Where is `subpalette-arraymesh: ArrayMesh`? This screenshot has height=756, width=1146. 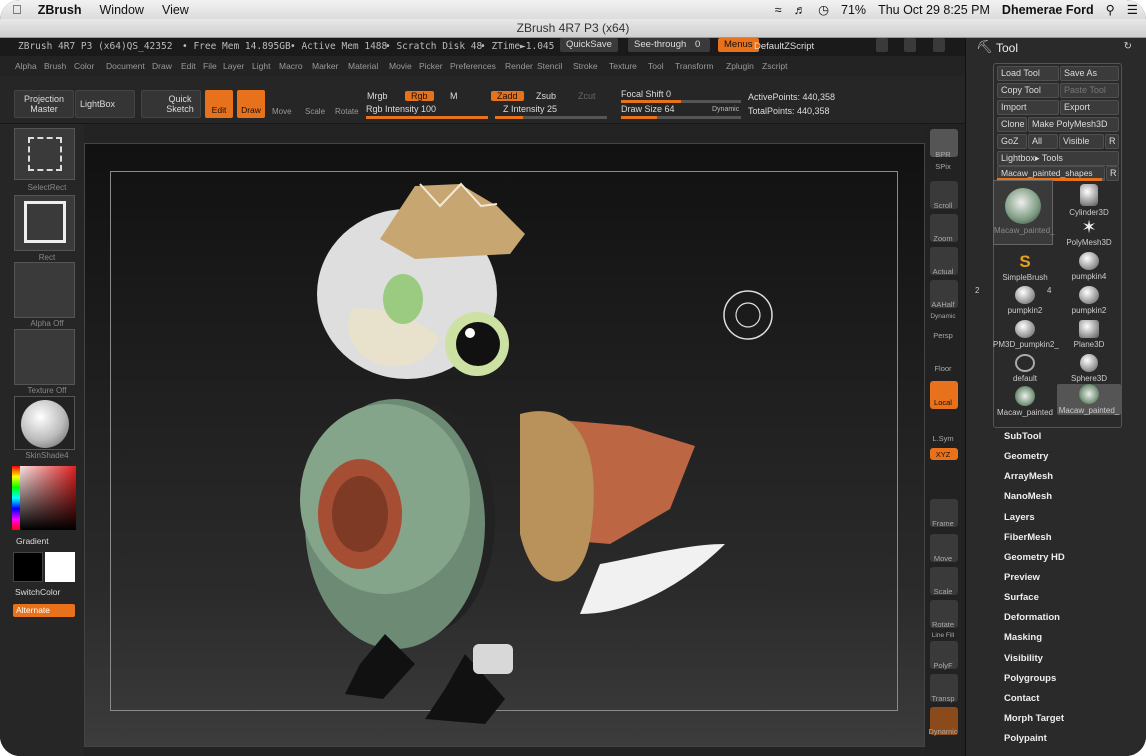 subpalette-arraymesh: ArrayMesh is located at coordinates (1028, 476).